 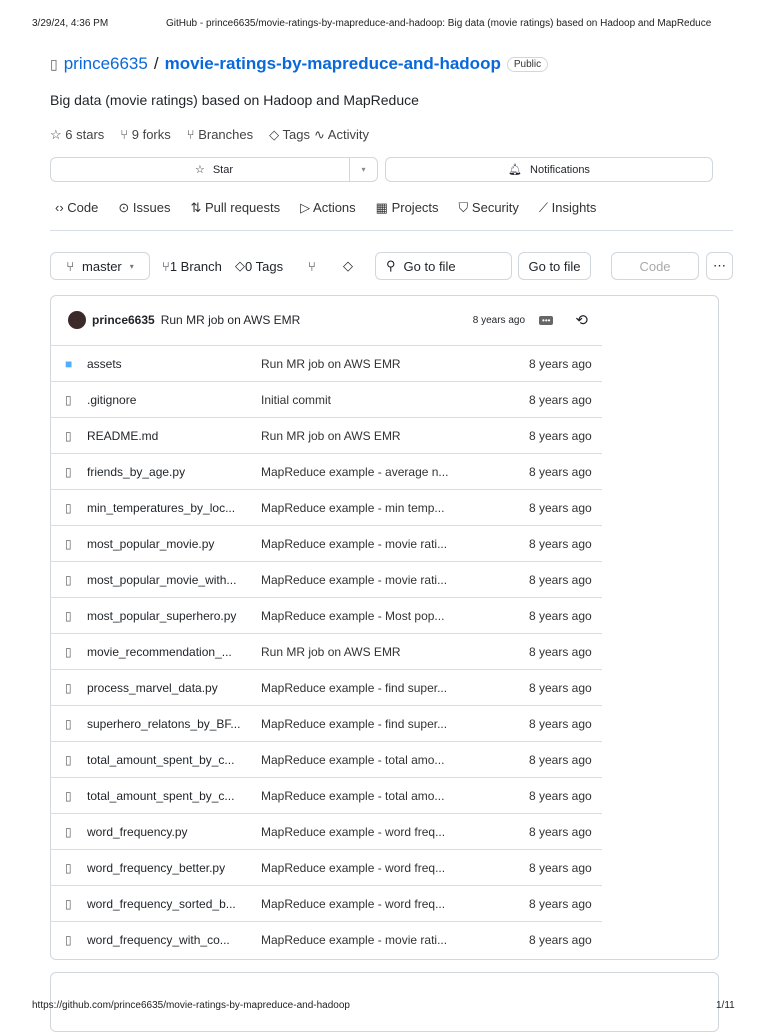 I want to click on file-name: word_frequency.py, so click(x=174, y=832).